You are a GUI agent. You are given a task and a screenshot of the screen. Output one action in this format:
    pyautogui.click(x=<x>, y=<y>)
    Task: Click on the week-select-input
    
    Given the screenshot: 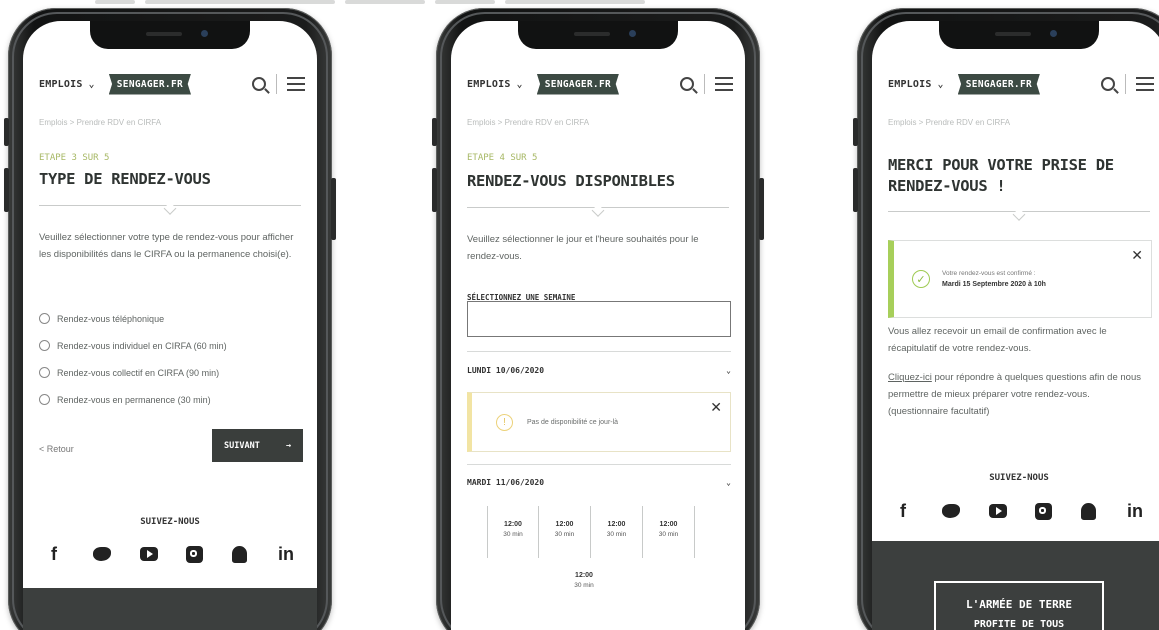 What is the action you would take?
    pyautogui.click(x=599, y=319)
    